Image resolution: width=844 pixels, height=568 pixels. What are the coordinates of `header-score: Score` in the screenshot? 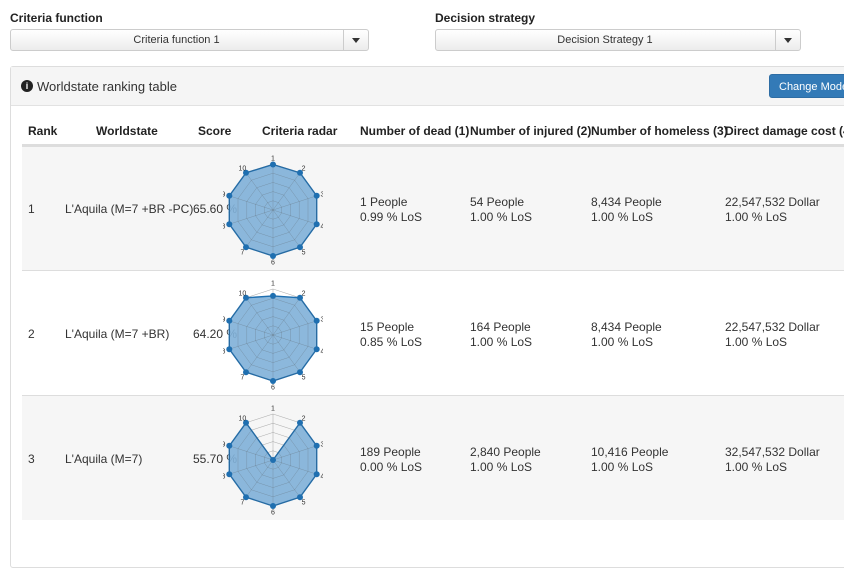 It's located at (215, 131).